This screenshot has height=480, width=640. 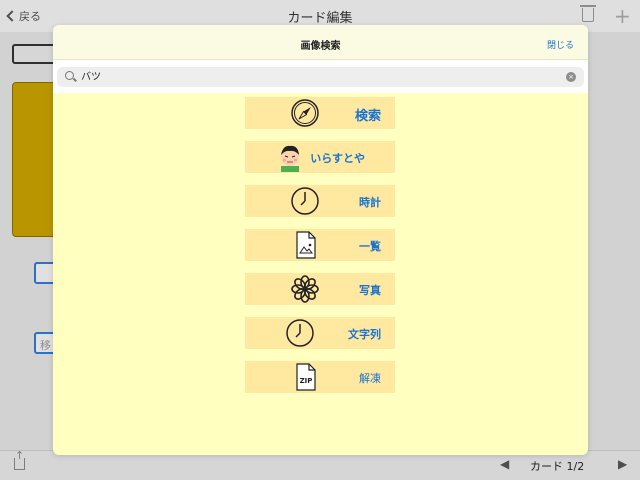 What do you see at coordinates (320, 46) in the screenshot?
I see `modal-title: 画像検索` at bounding box center [320, 46].